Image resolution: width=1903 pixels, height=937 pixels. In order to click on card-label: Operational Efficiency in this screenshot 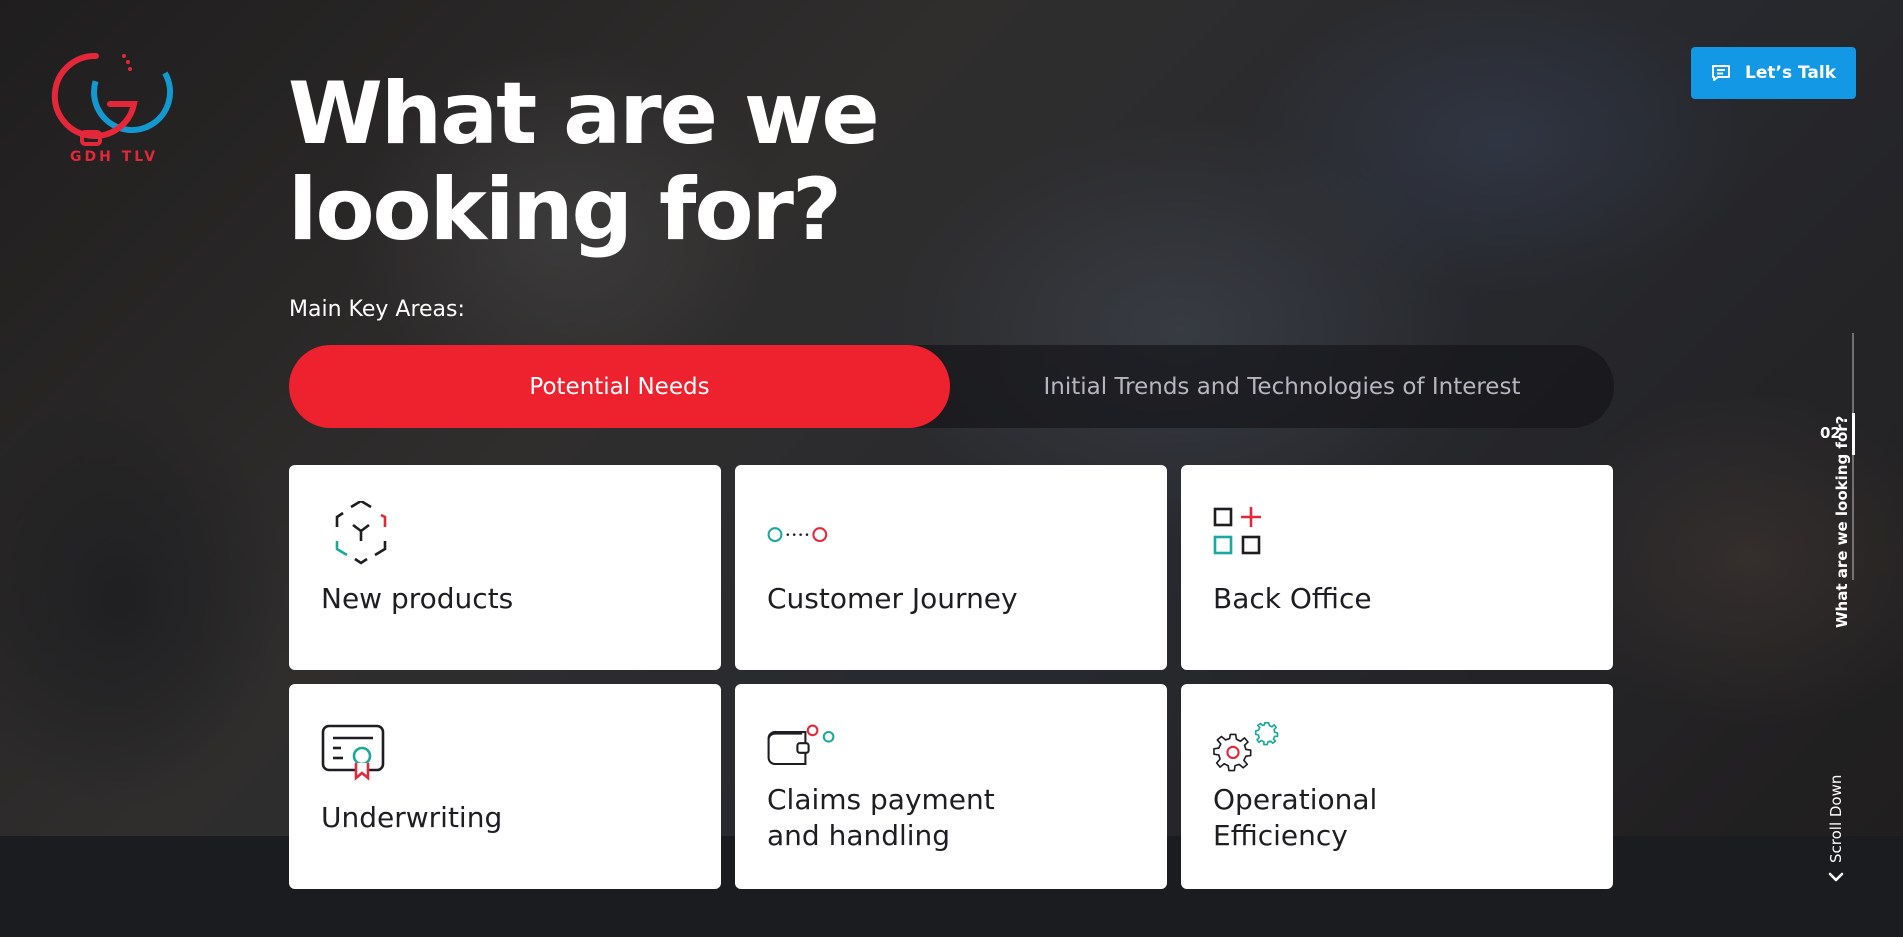, I will do `click(1403, 818)`.